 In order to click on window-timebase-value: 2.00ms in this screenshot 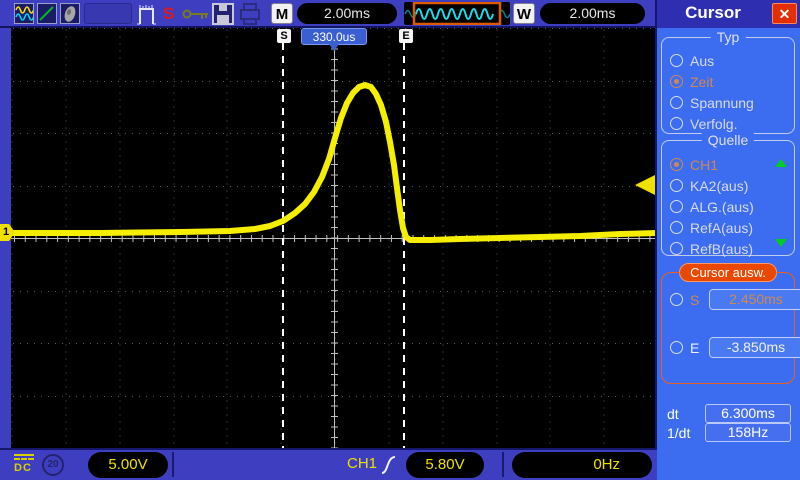, I will do `click(592, 13)`.